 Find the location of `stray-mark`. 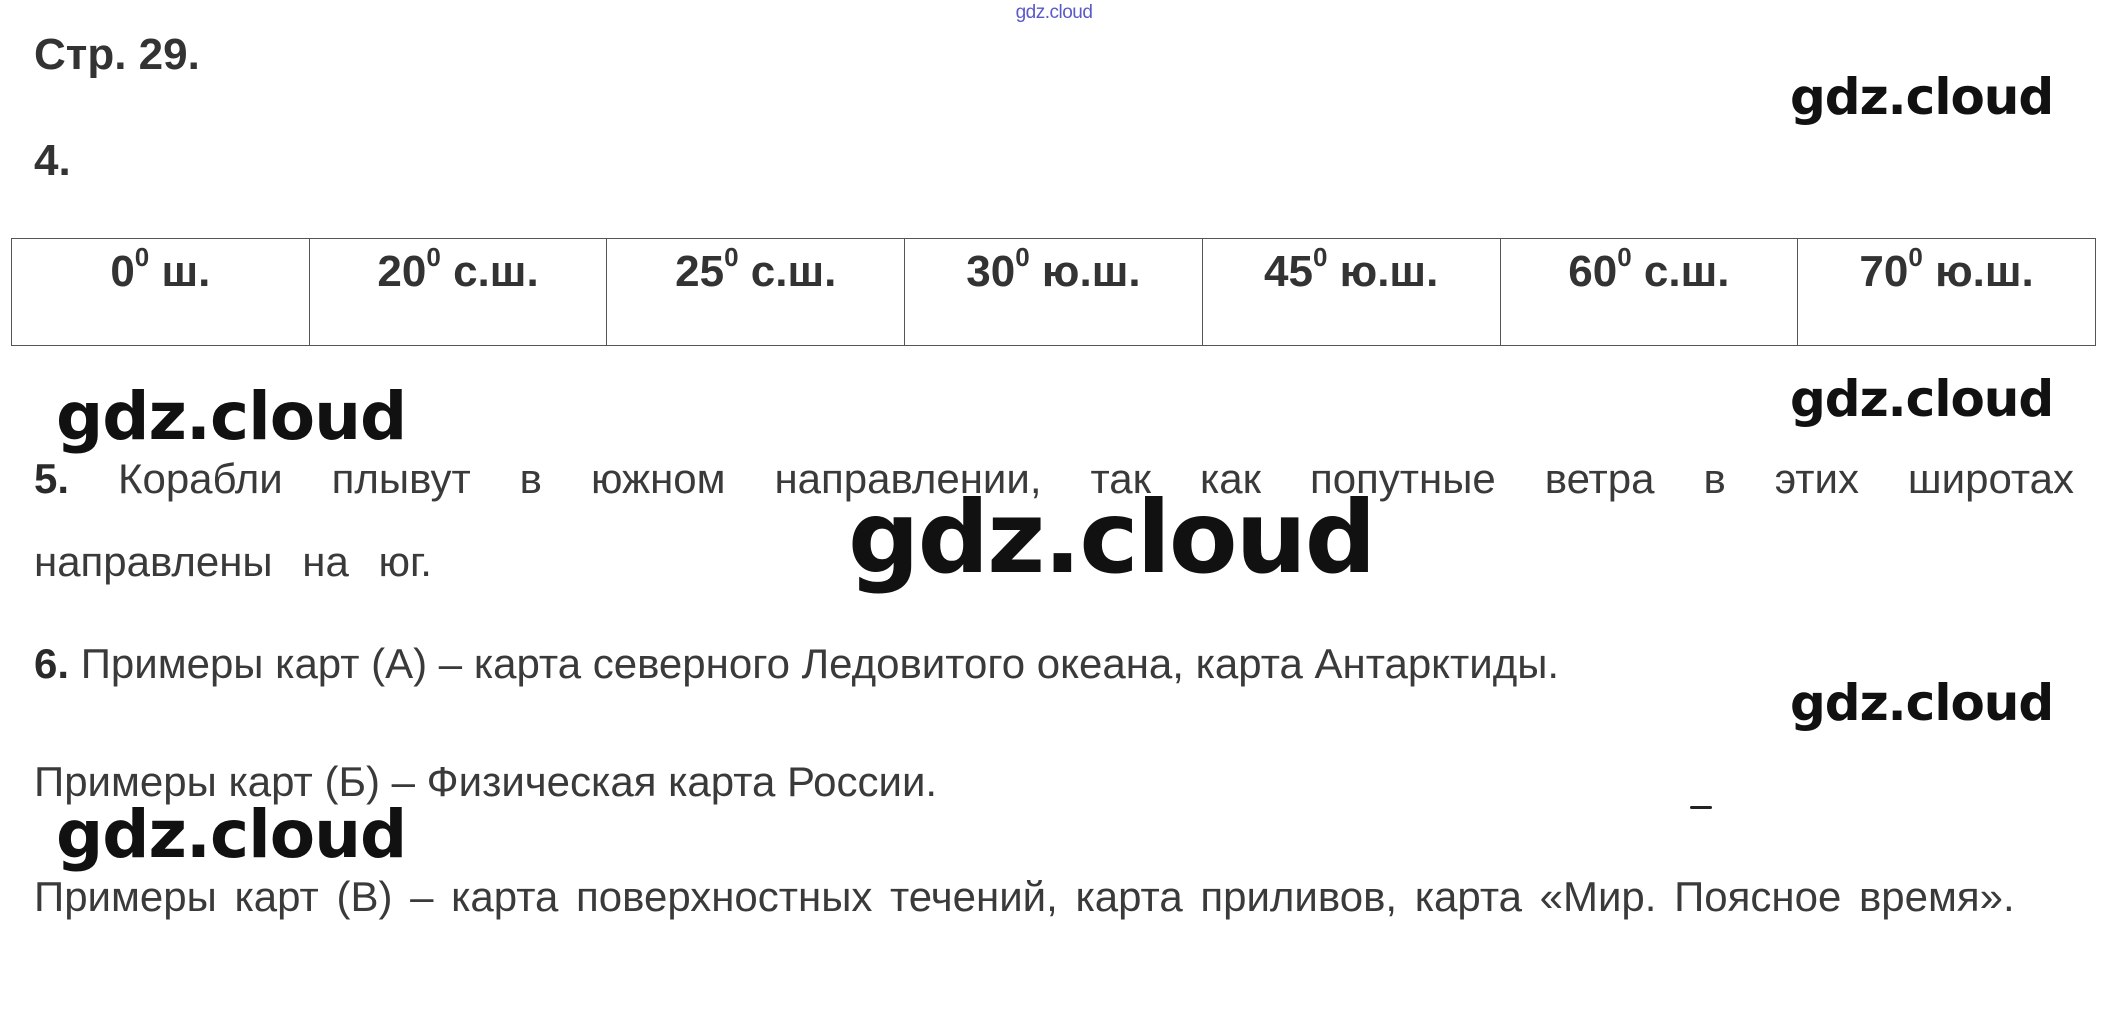

stray-mark is located at coordinates (1701, 807).